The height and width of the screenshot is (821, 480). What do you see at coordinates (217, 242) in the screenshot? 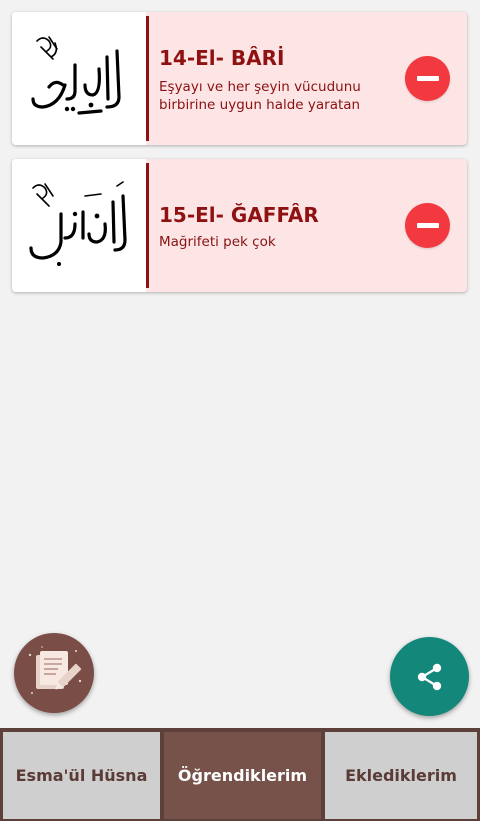
I see `name-description: Mağrifeti pek çok` at bounding box center [217, 242].